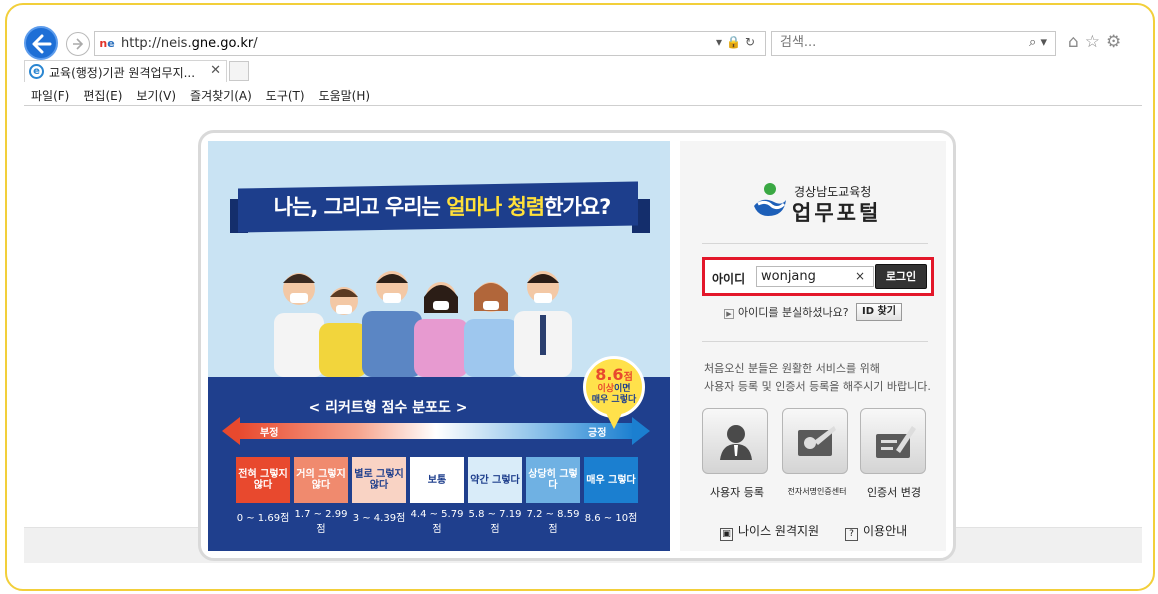 Image resolution: width=1158 pixels, height=594 pixels. Describe the element at coordinates (609, 374) in the screenshot. I see `badge-score: 8.6` at that location.